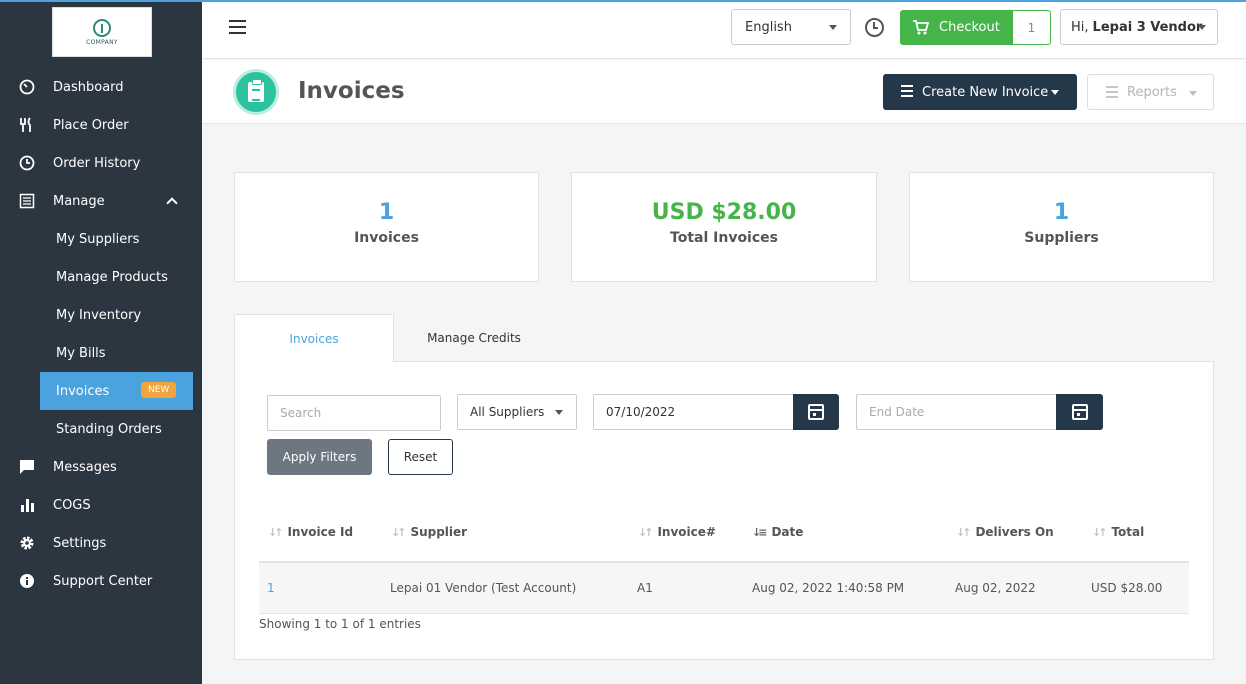 Image resolution: width=1246 pixels, height=684 pixels. What do you see at coordinates (483, 588) in the screenshot?
I see `cell-supplier: Lepai 01 Vendor (Test Account)` at bounding box center [483, 588].